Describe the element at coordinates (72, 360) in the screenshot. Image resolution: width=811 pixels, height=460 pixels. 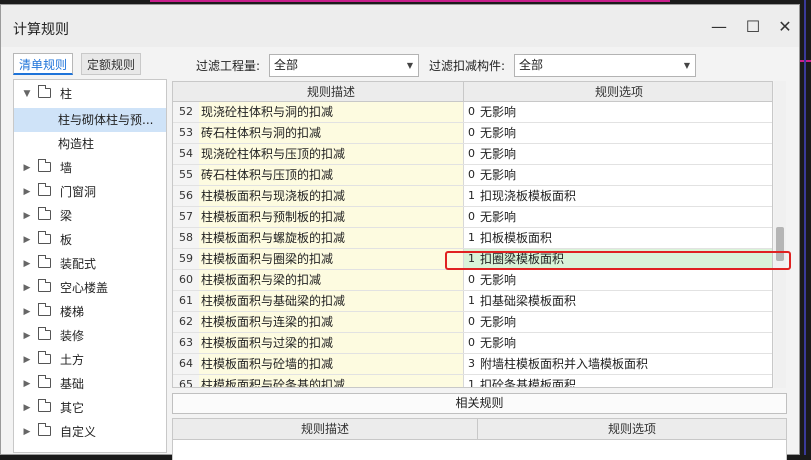
I see `tree-item-label: 土方` at that location.